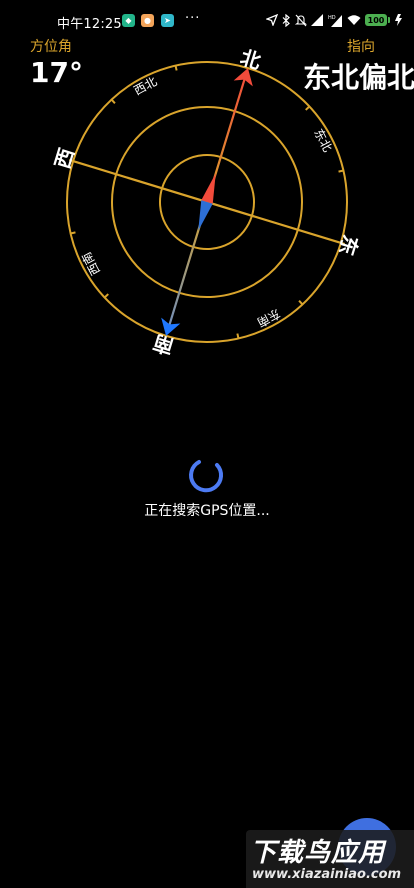 Image resolution: width=414 pixels, height=888 pixels. I want to click on watermark-url: www.xiazainiao.com, so click(327, 874).